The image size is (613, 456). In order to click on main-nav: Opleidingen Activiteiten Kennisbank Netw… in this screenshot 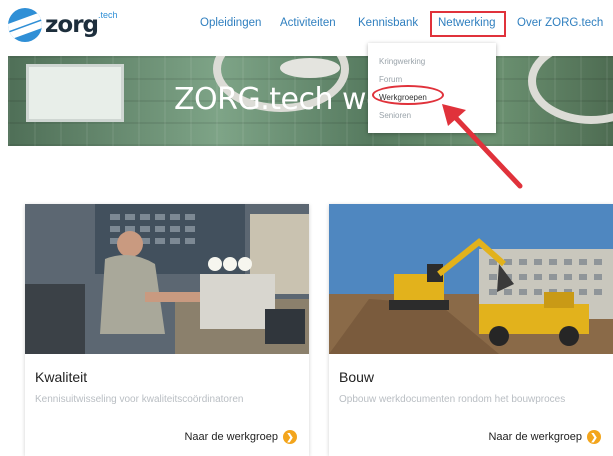, I will do `click(306, 27)`.